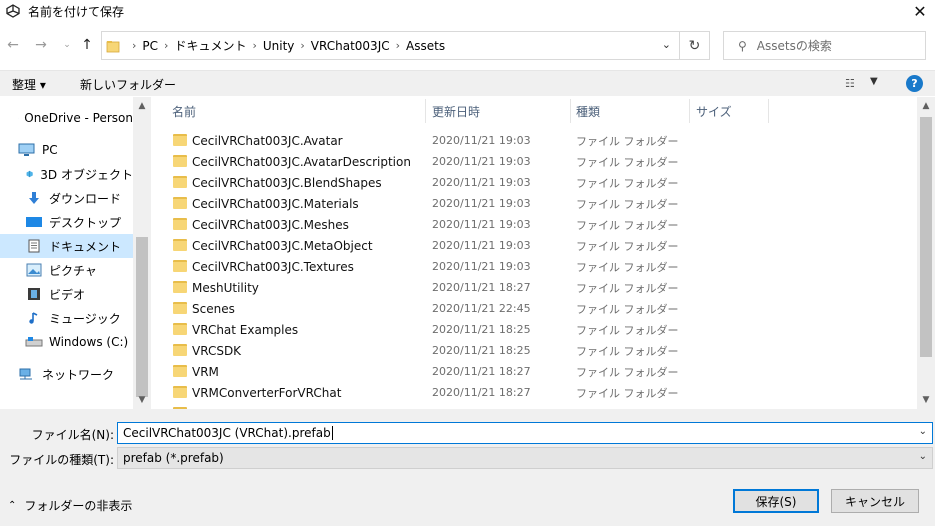 Image resolution: width=935 pixels, height=526 pixels. I want to click on sidebar-item-3d-objects: 3D オブジェクト, so click(66, 174).